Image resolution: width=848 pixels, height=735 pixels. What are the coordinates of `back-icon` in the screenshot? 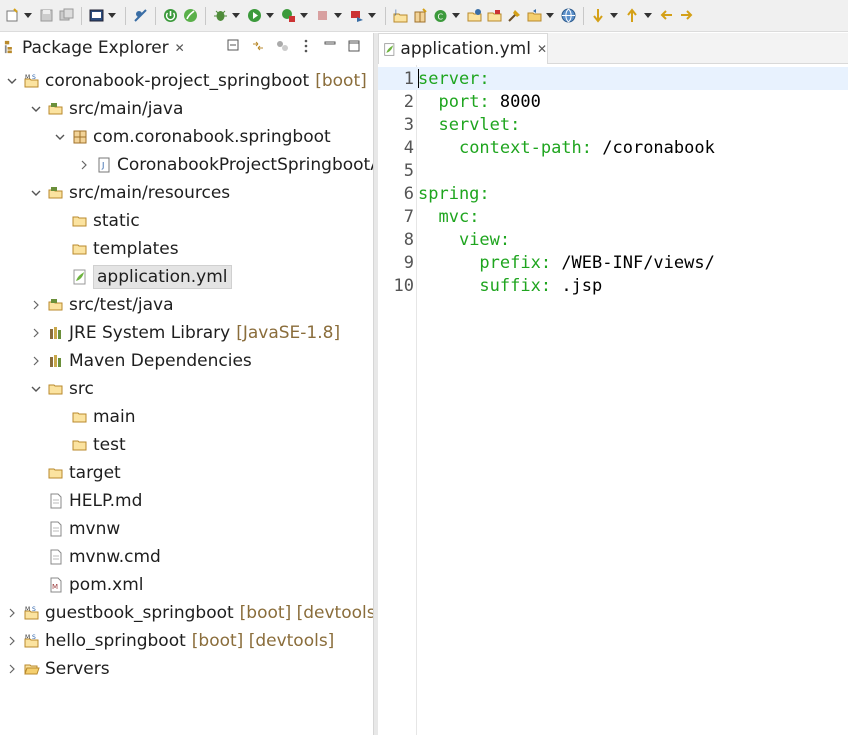 It's located at (666, 15).